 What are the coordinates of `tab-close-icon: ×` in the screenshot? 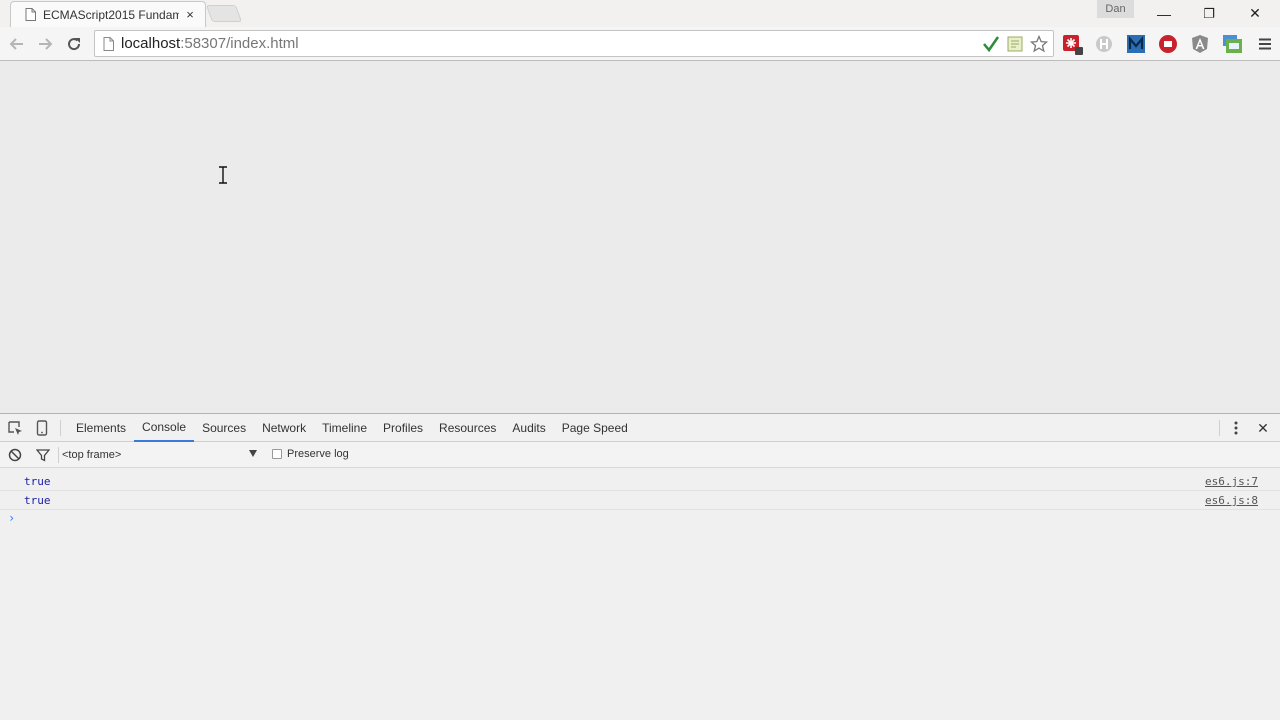 It's located at (190, 14).